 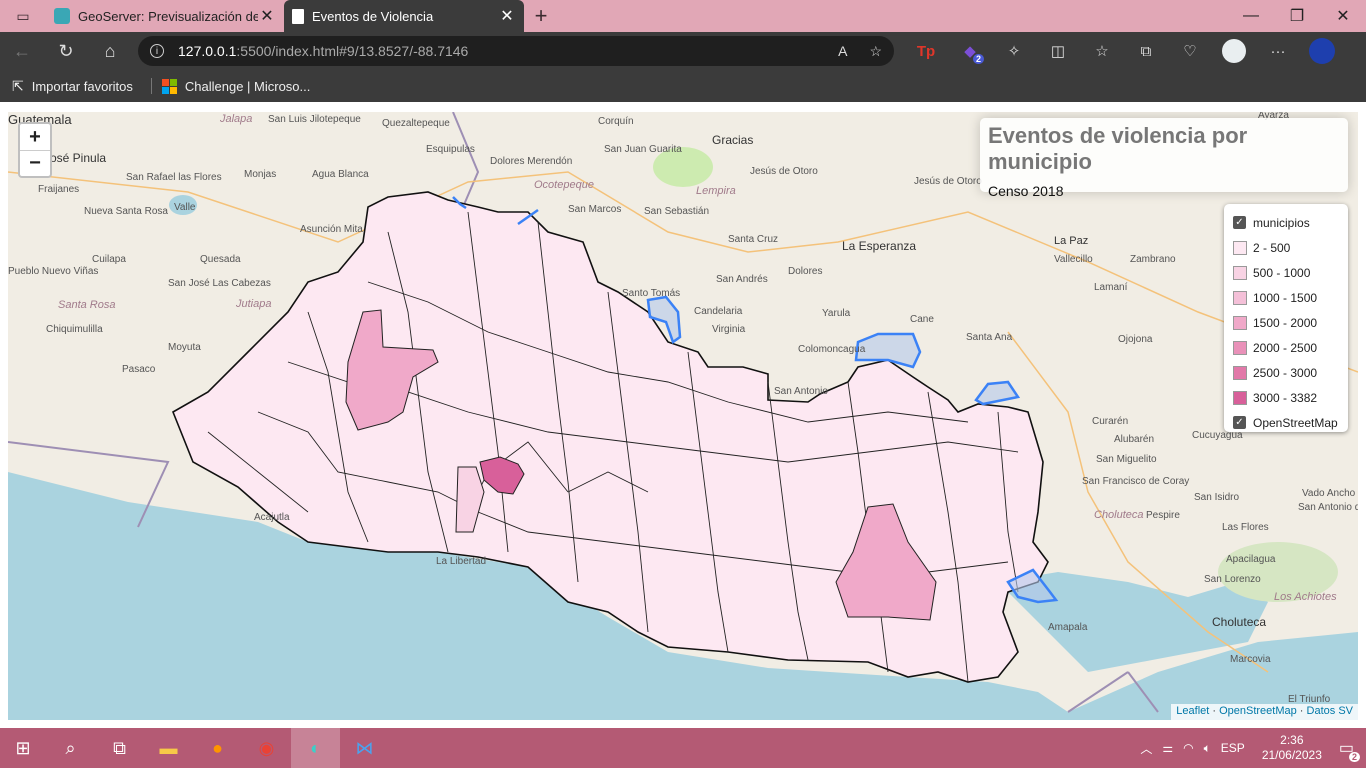 I want to click on start-windows-icon: ⊞, so click(x=23, y=748).